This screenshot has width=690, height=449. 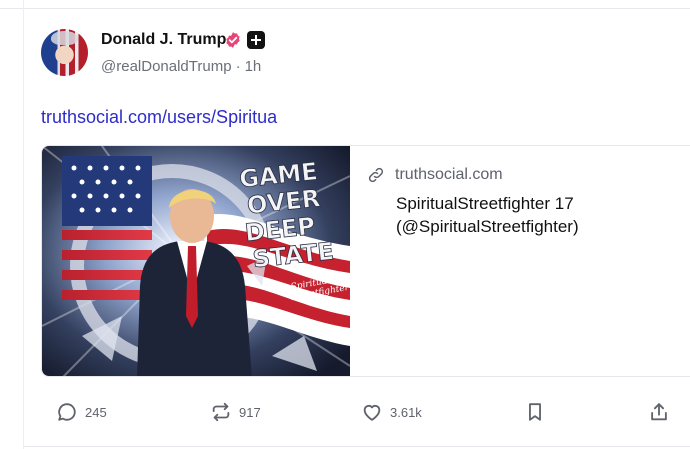 I want to click on share-icon, so click(x=659, y=412).